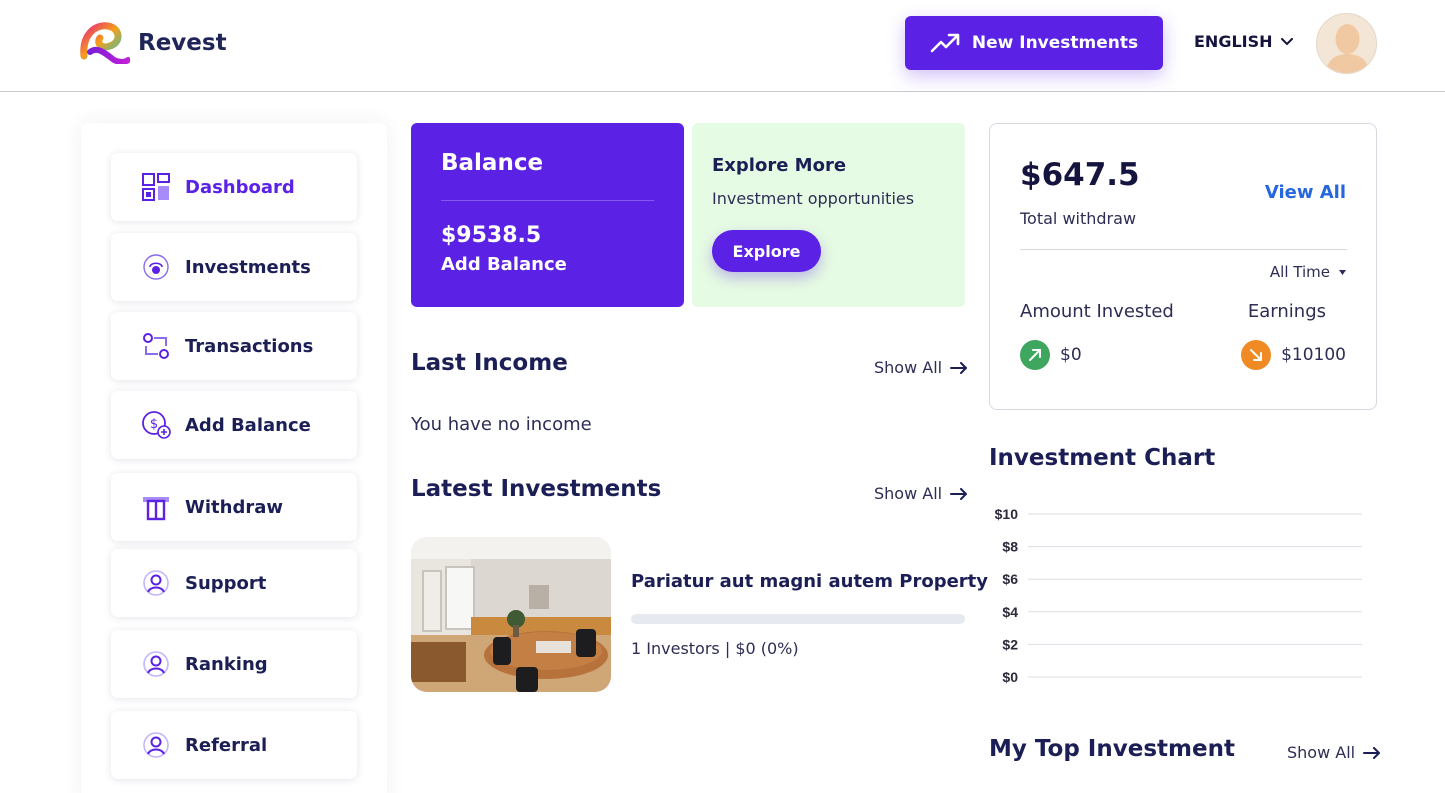  I want to click on sidebar-item-label: Support, so click(226, 583).